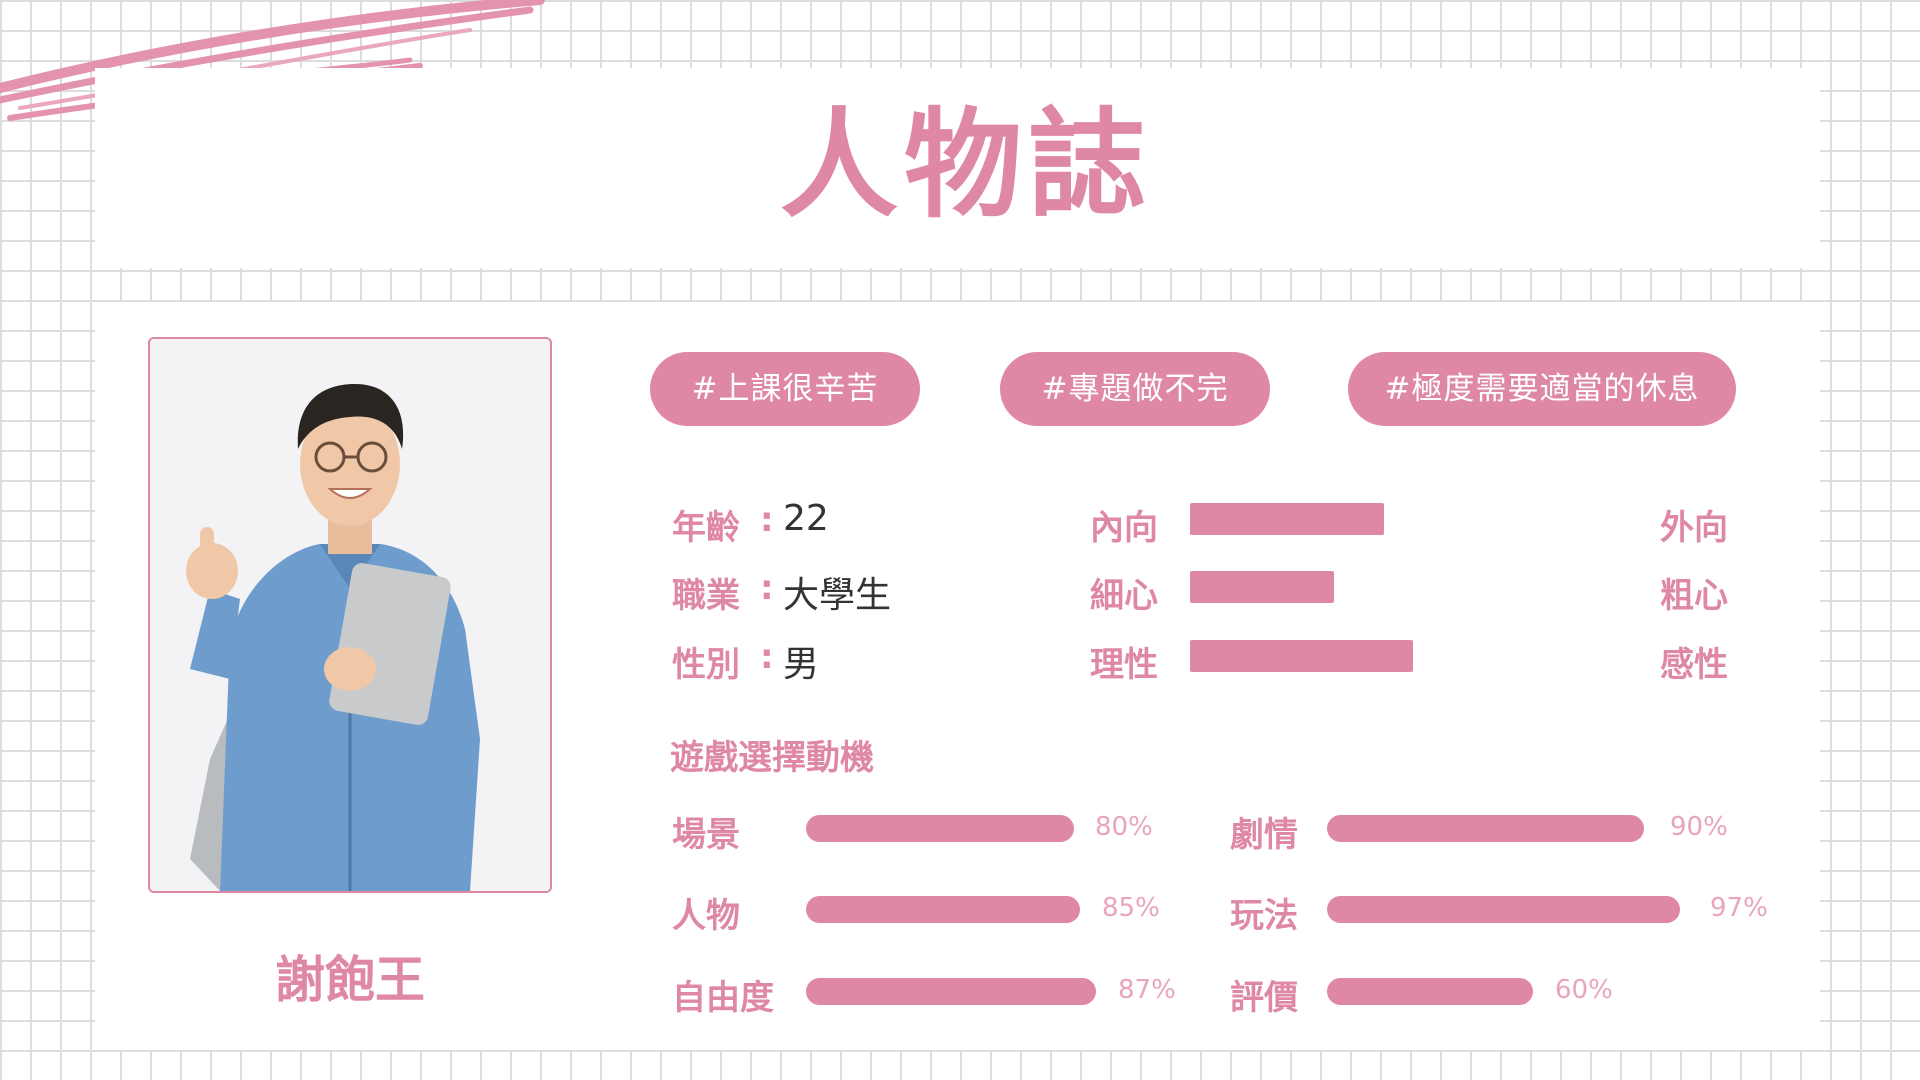  Describe the element at coordinates (706, 835) in the screenshot. I see `motivation-scene-label: 場景` at that location.